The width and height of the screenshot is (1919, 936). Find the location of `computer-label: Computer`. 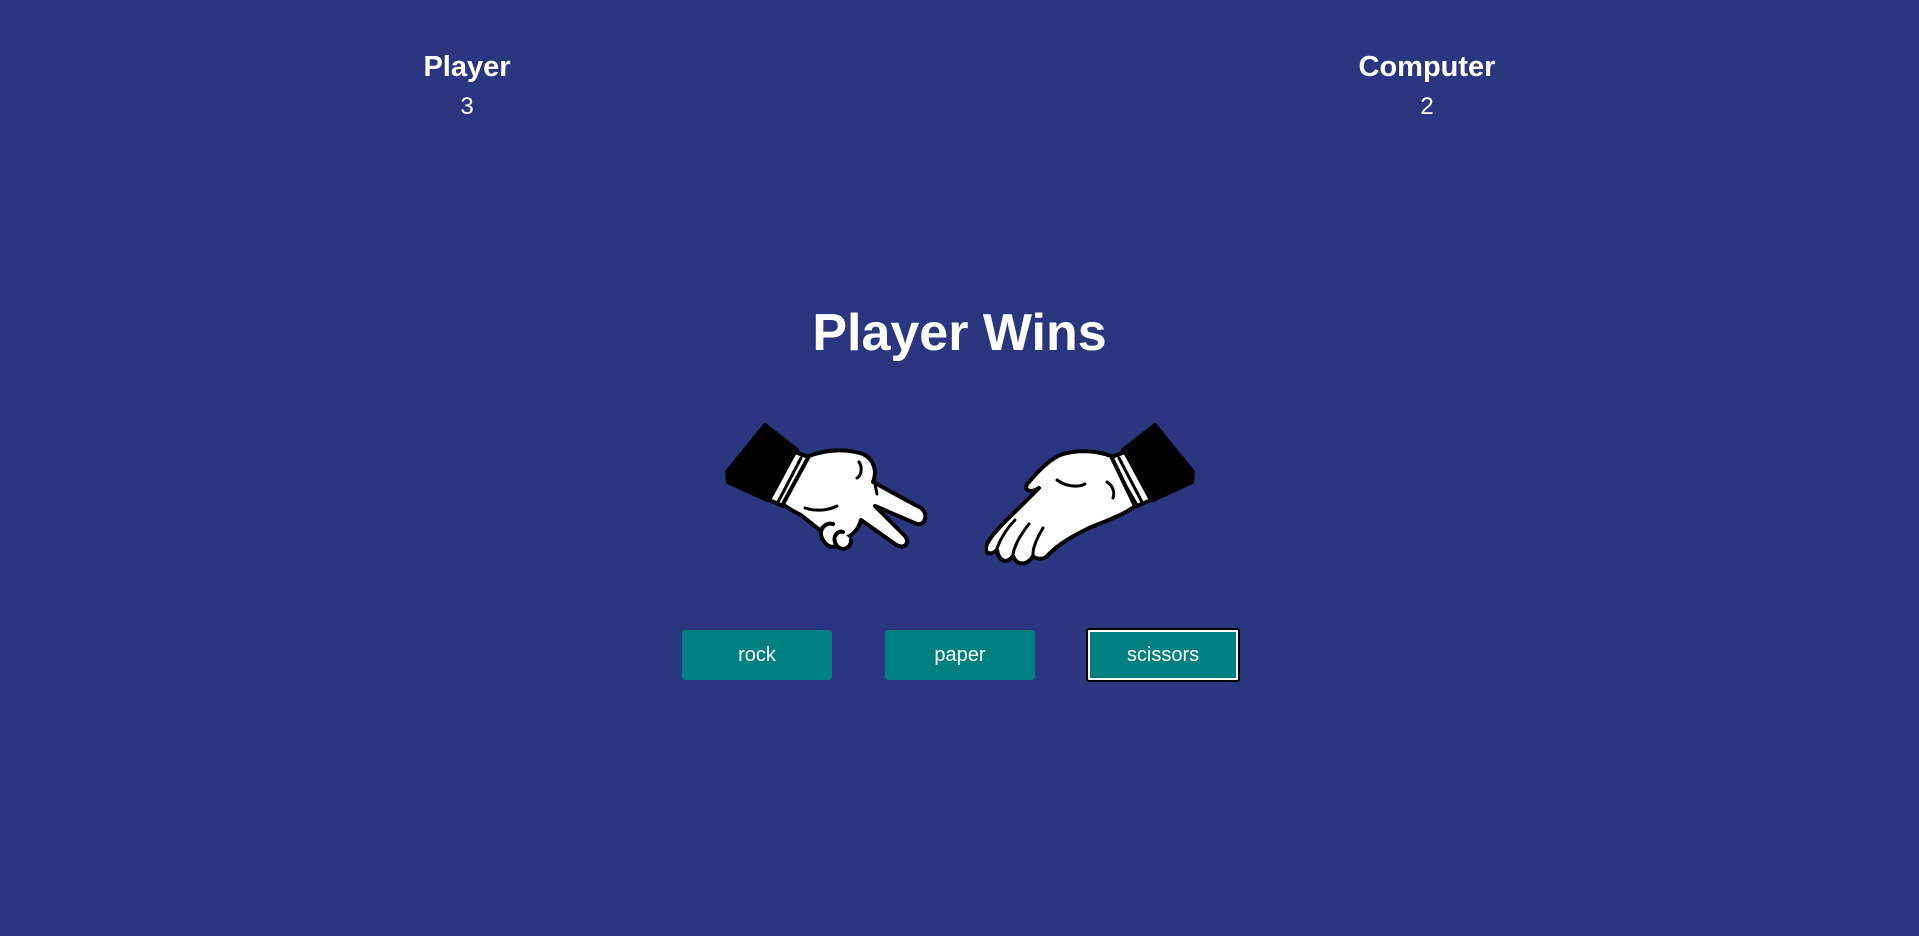

computer-label: Computer is located at coordinates (1427, 67).